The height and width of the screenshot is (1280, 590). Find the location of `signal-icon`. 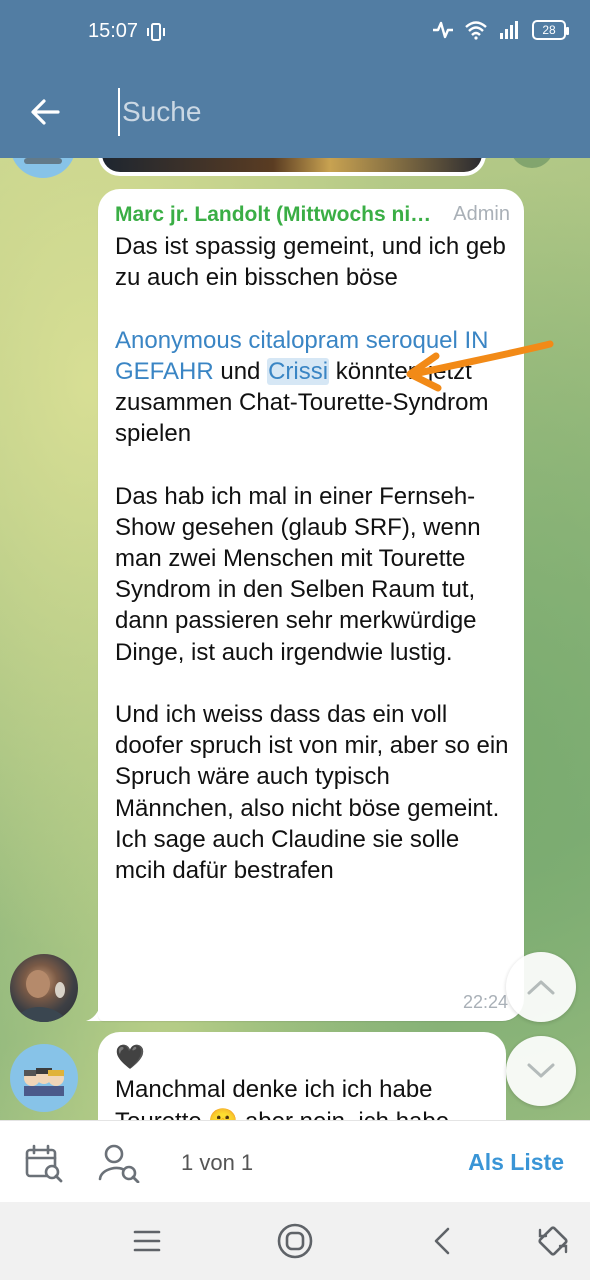

signal-icon is located at coordinates (509, 30).